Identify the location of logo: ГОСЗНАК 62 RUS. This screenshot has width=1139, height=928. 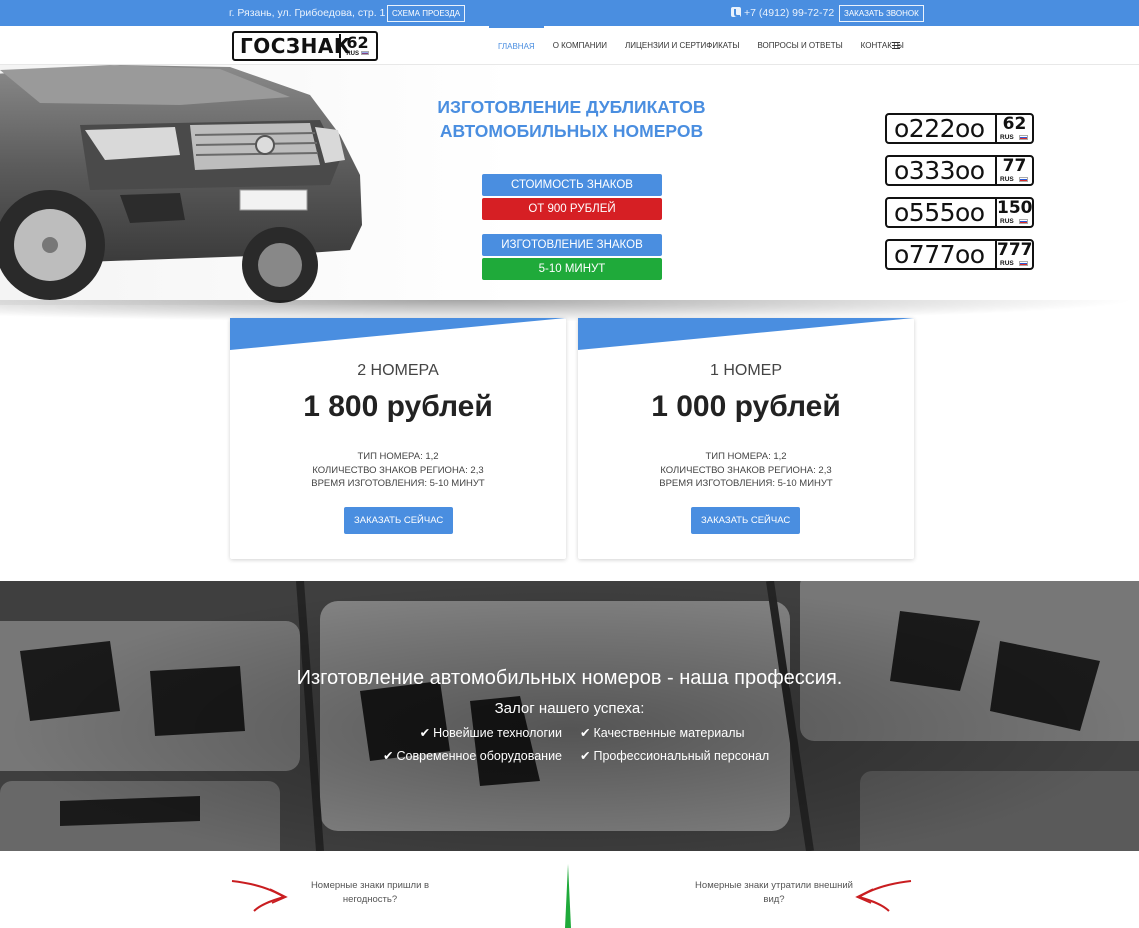
(305, 46).